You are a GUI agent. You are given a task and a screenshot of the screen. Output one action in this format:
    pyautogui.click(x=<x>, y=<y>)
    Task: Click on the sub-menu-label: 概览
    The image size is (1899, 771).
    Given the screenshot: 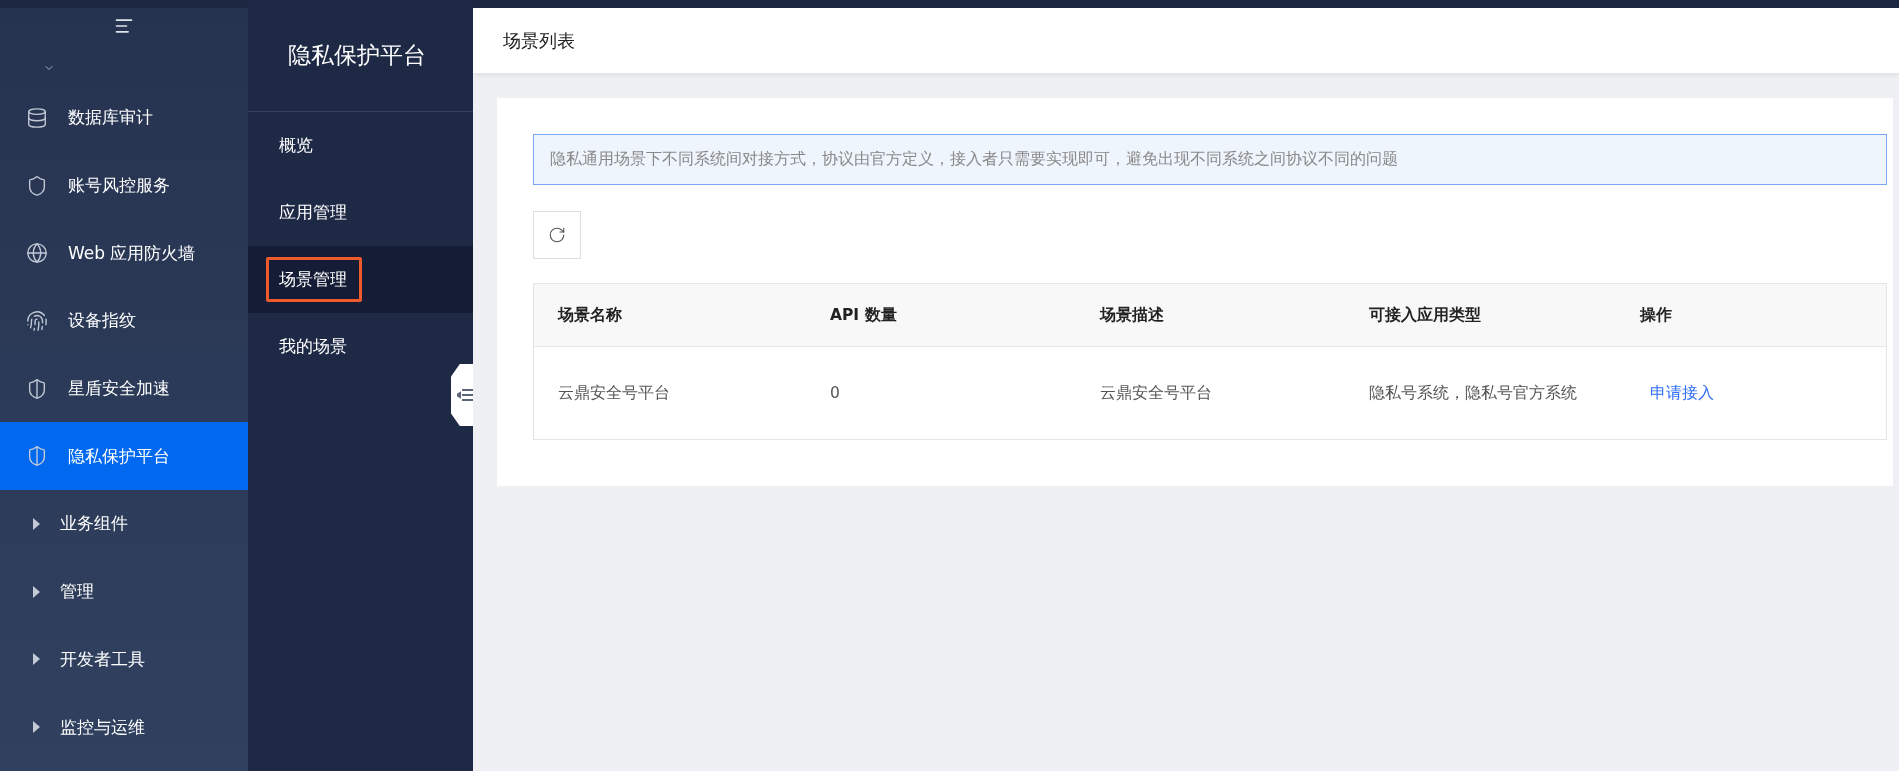 What is the action you would take?
    pyautogui.click(x=296, y=145)
    